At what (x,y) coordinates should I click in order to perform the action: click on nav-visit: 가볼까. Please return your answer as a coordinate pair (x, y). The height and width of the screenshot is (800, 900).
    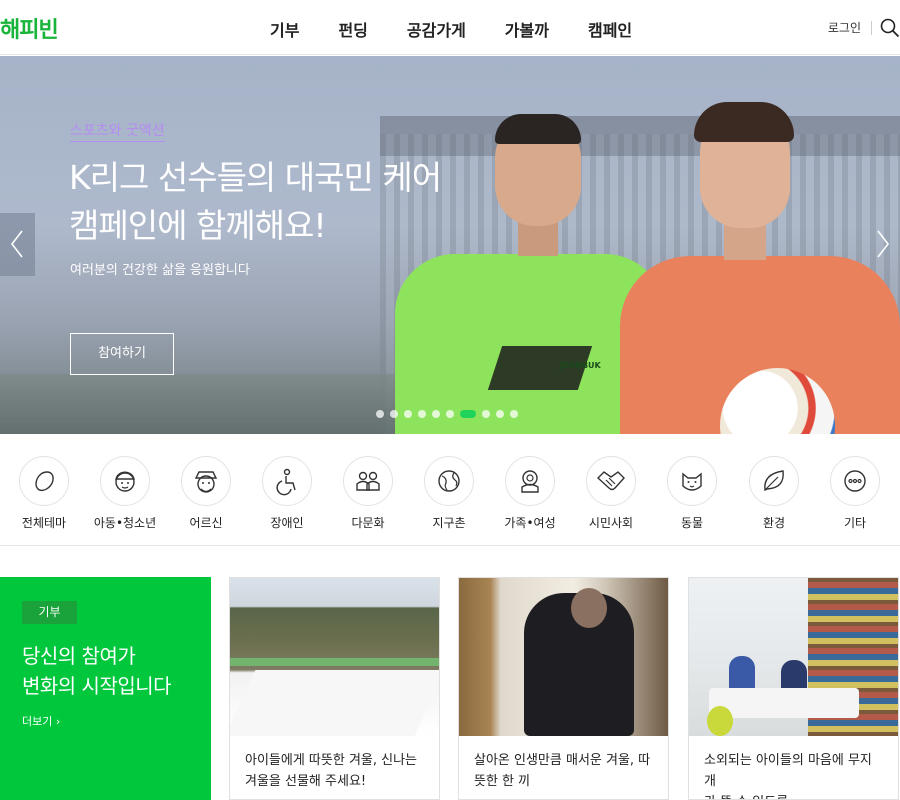
    Looking at the image, I should click on (527, 29).